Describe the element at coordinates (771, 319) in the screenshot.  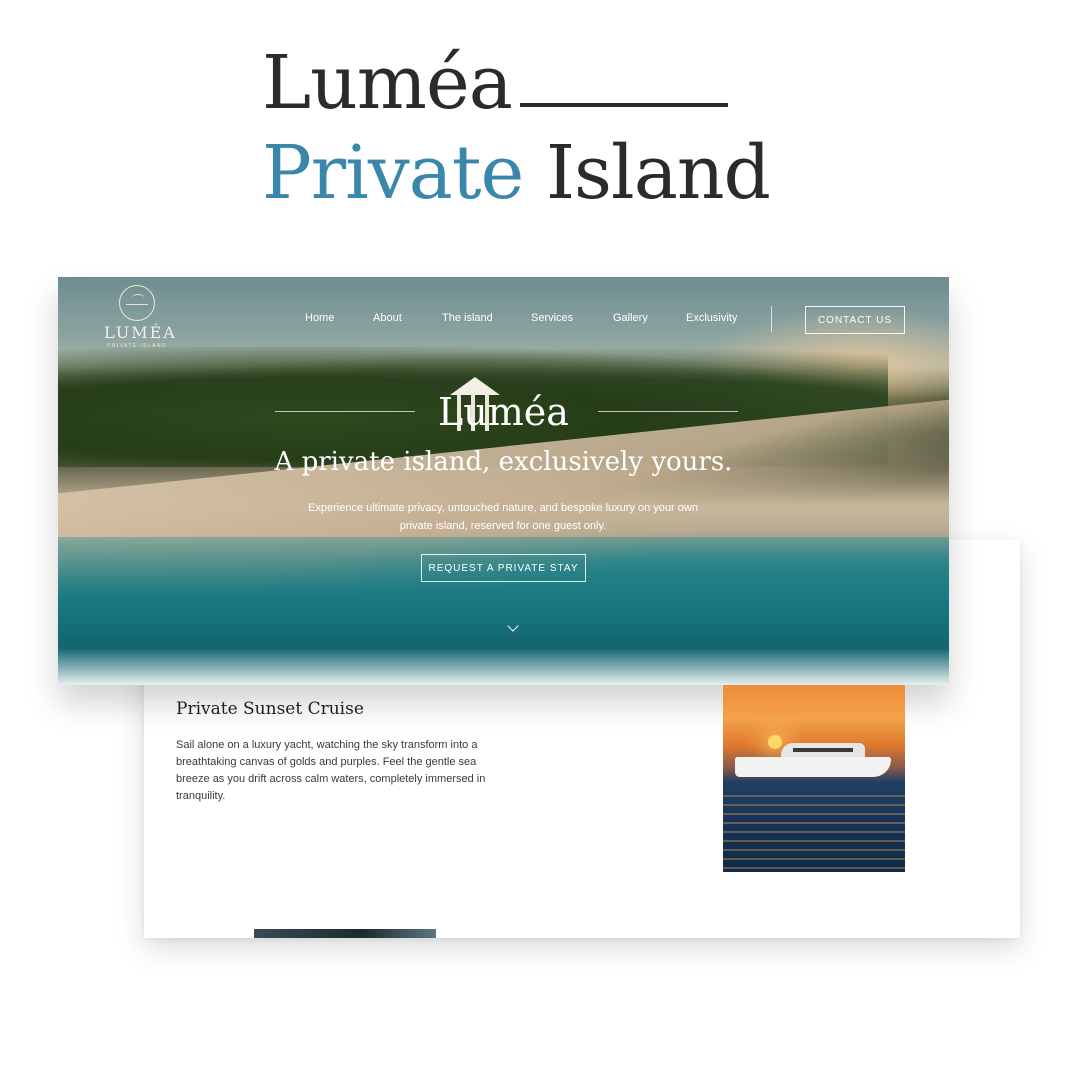
I see `nav-divider` at that location.